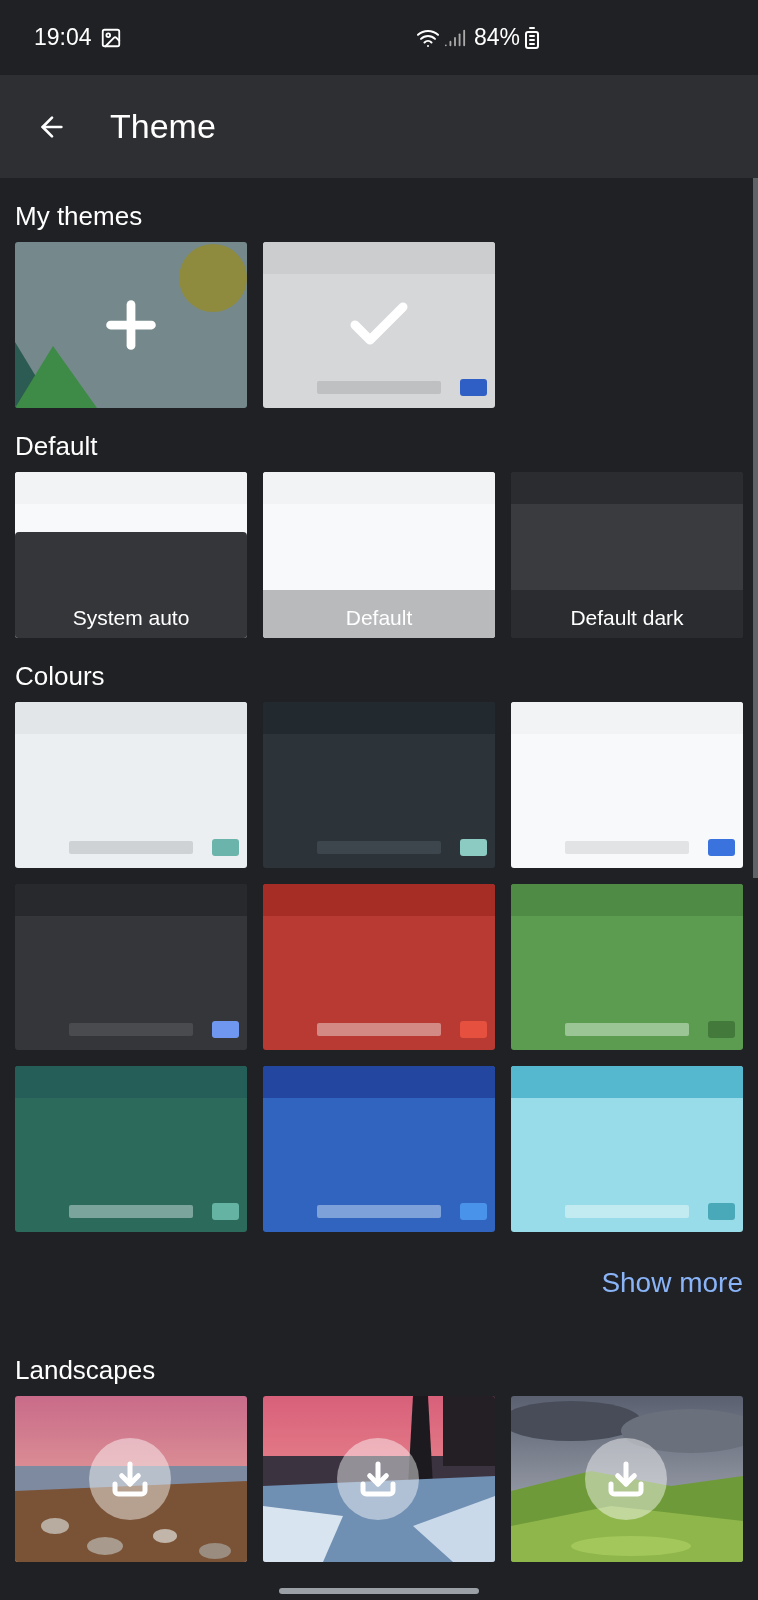  What do you see at coordinates (213, 278) in the screenshot?
I see `sun-circle` at bounding box center [213, 278].